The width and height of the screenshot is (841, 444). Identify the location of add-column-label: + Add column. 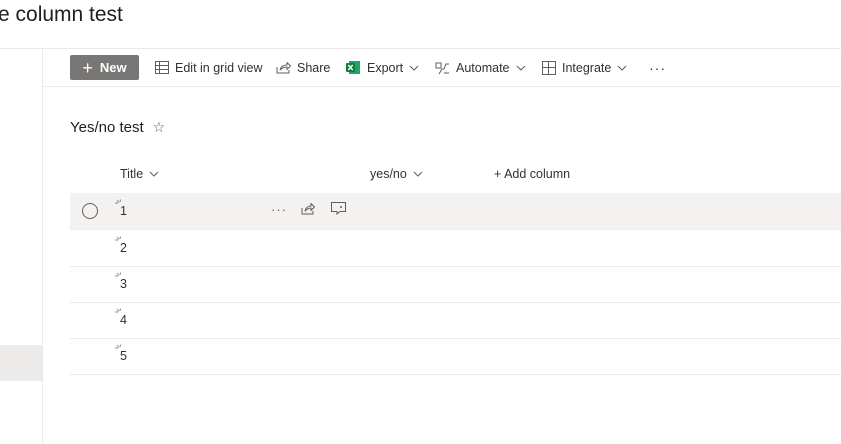
(532, 174).